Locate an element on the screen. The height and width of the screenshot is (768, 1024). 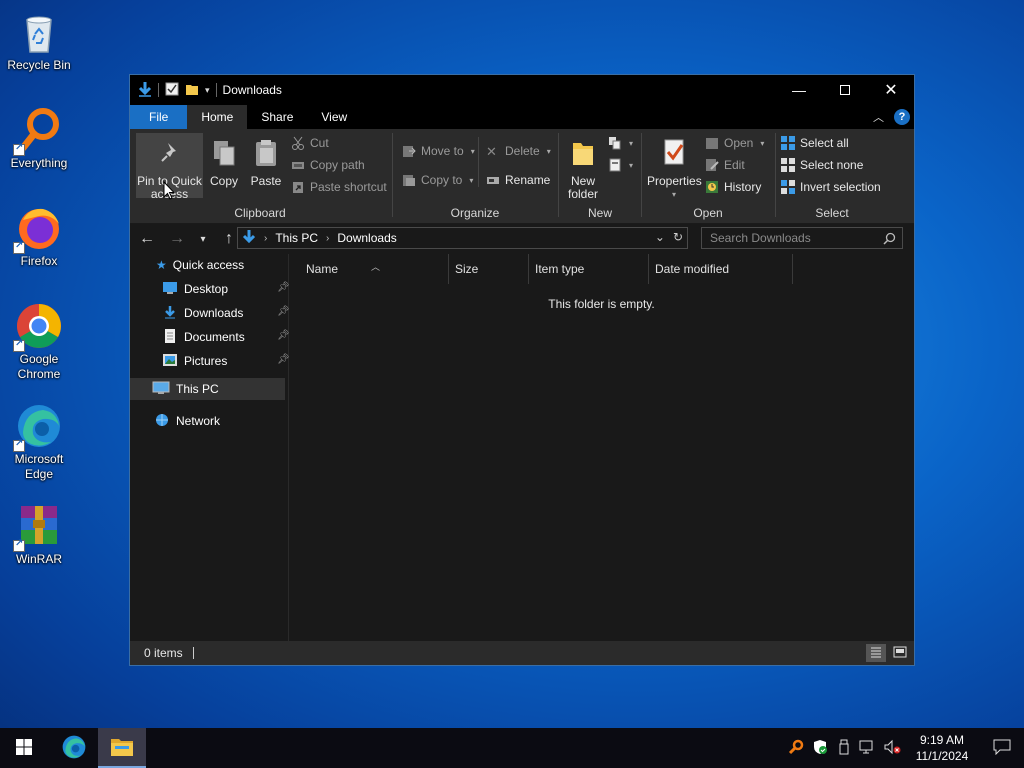
column-header-item-type: Item type is located at coordinates (589, 269).